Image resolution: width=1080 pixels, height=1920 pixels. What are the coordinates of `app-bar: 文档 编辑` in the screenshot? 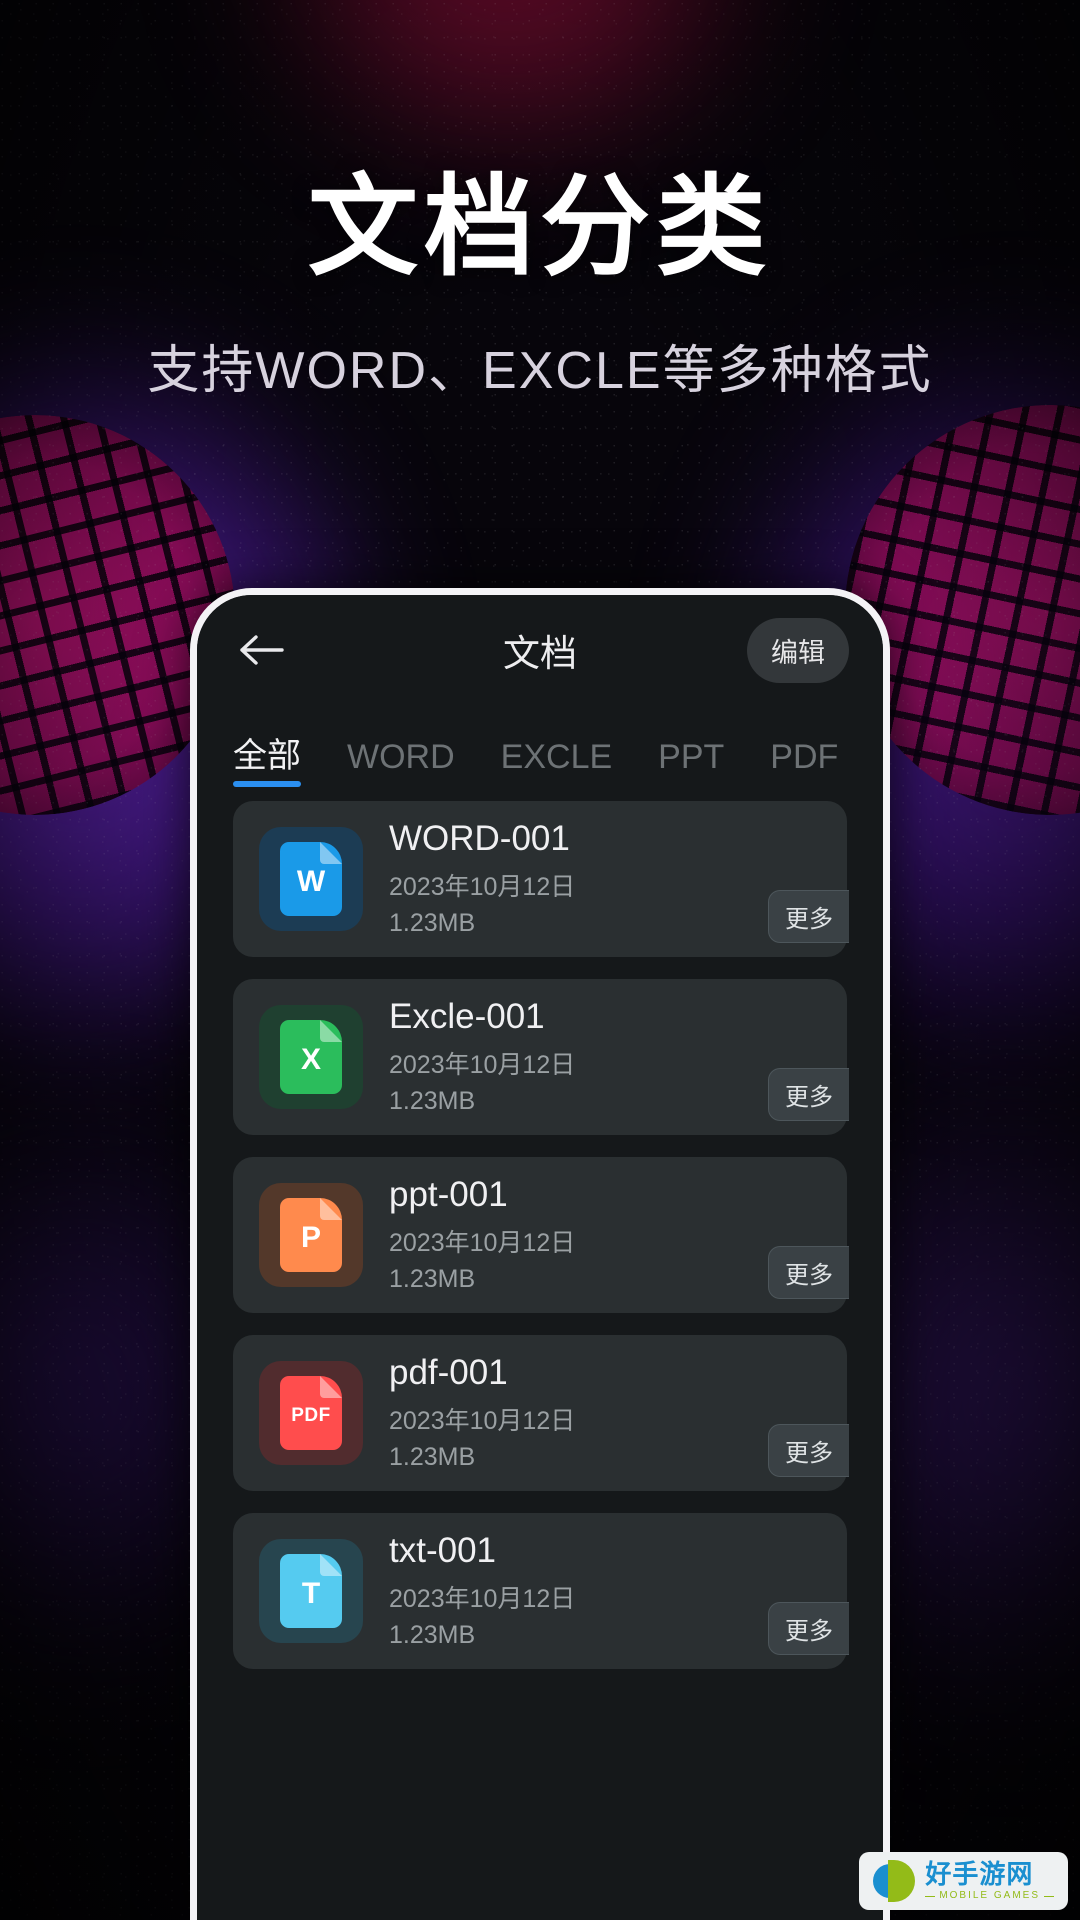 It's located at (540, 650).